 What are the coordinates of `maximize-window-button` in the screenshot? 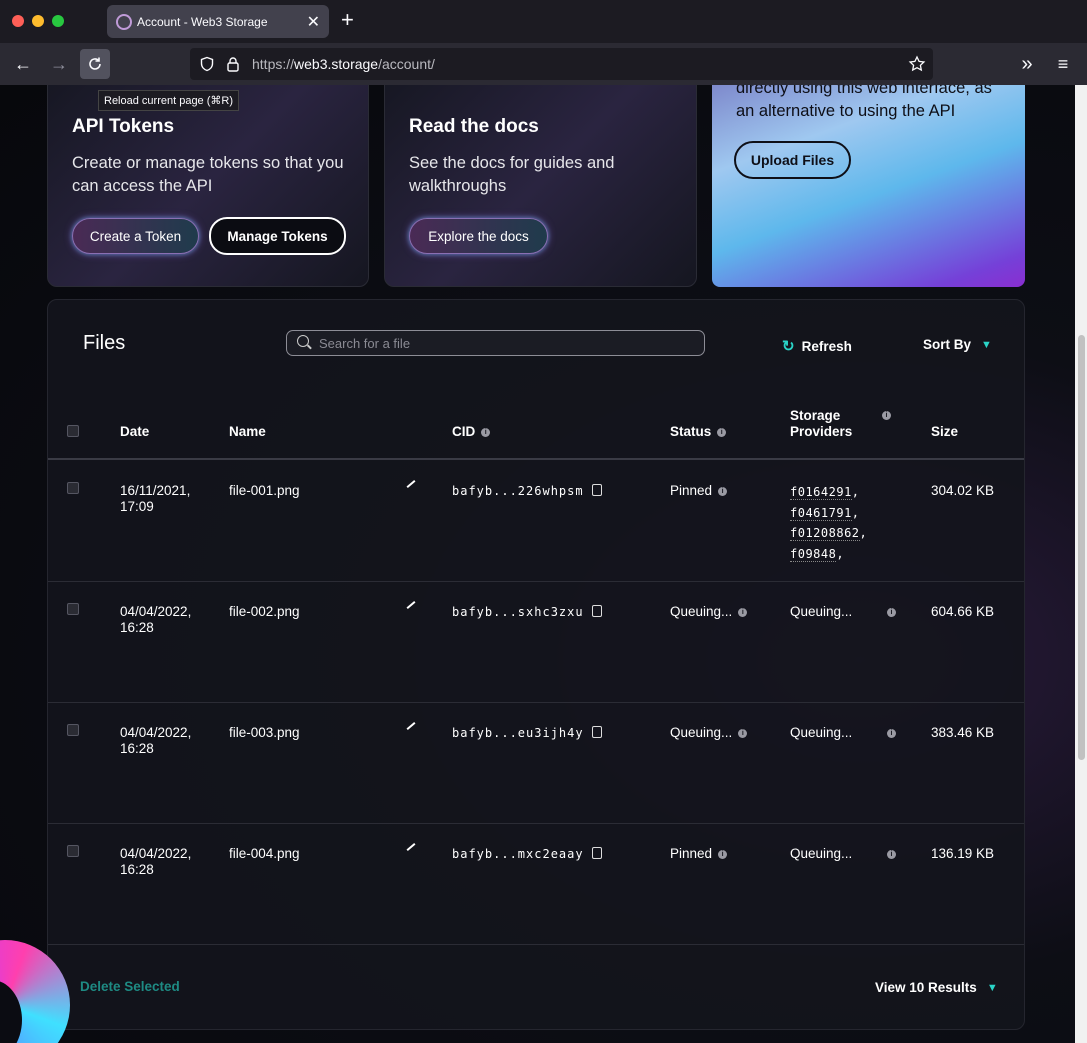 It's located at (58, 21).